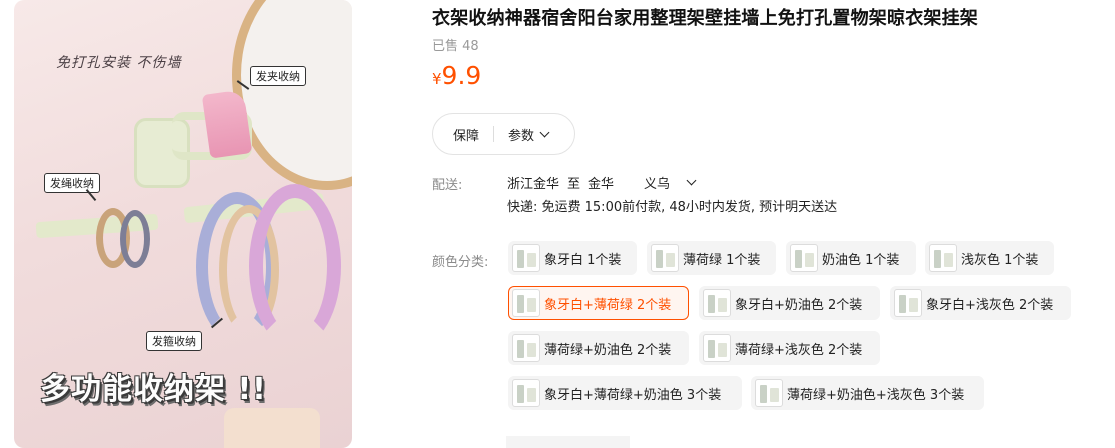  I want to click on color-option: 薄荷绿+奶油色+浅灰色 3个装, so click(867, 393).